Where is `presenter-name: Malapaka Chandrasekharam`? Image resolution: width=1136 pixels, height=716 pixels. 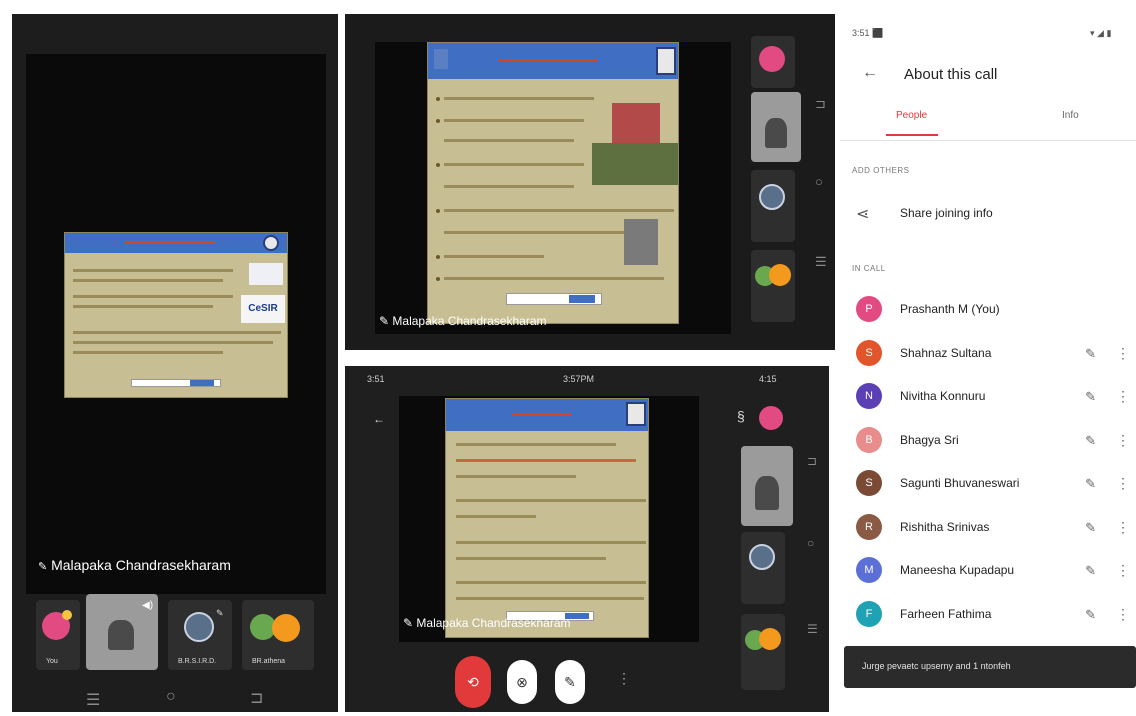
presenter-name: Malapaka Chandrasekharam is located at coordinates (493, 623).